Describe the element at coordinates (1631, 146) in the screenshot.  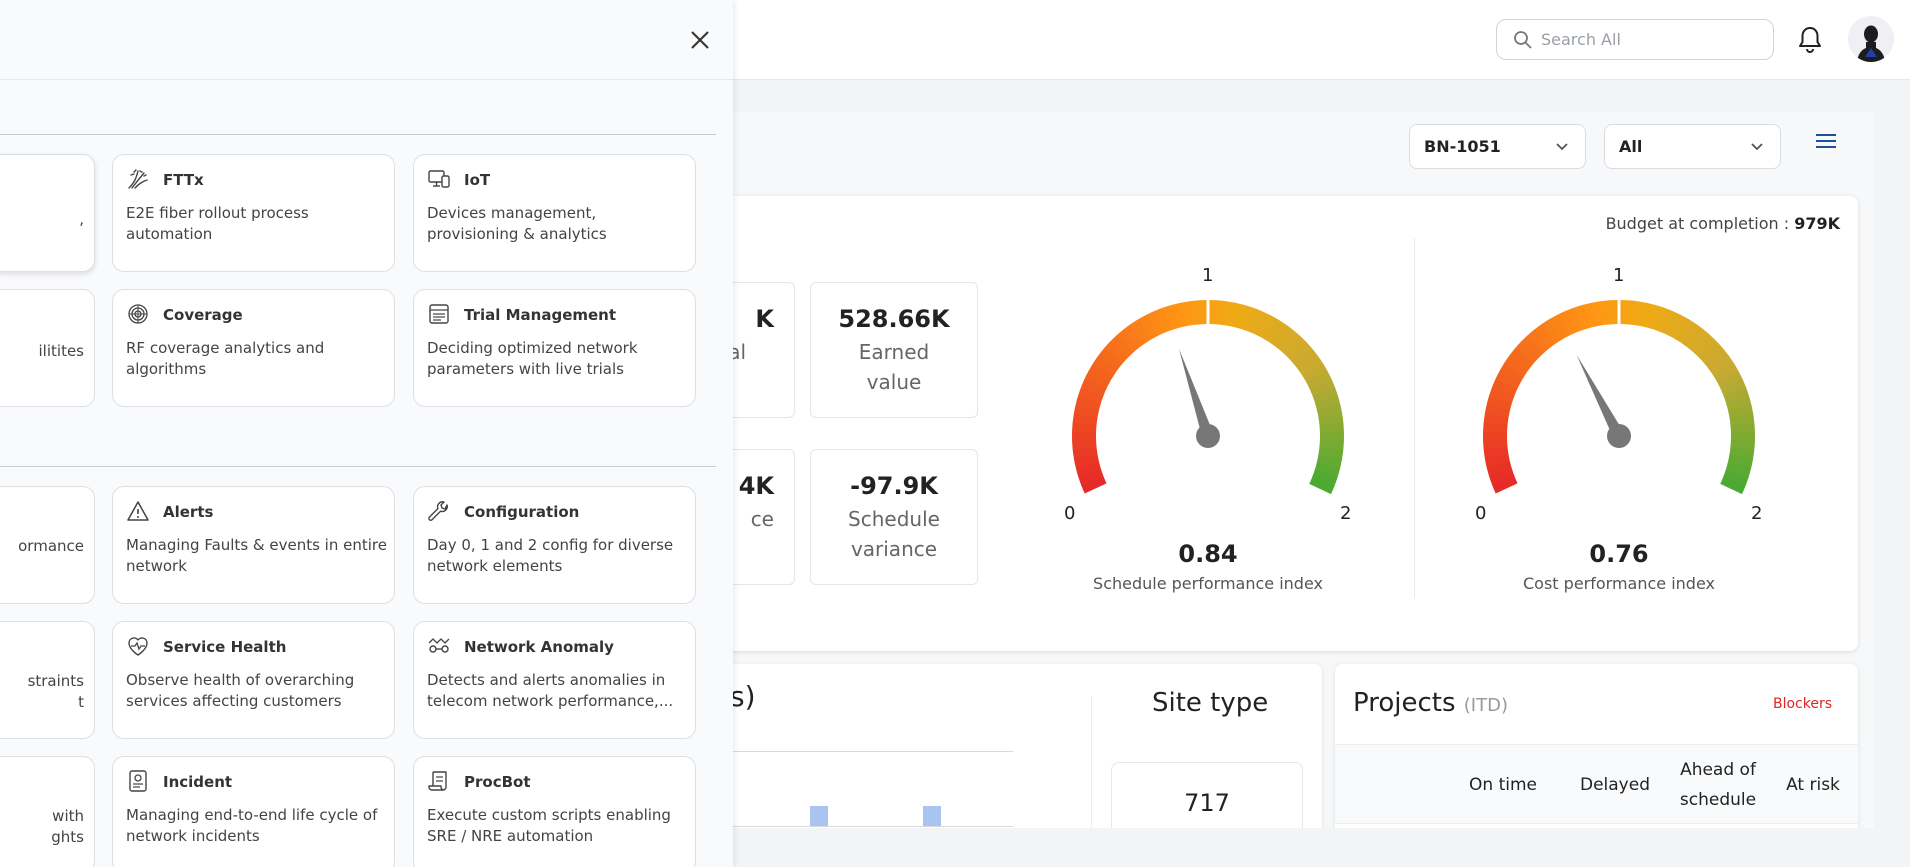
I see `scope-select-value: All` at that location.